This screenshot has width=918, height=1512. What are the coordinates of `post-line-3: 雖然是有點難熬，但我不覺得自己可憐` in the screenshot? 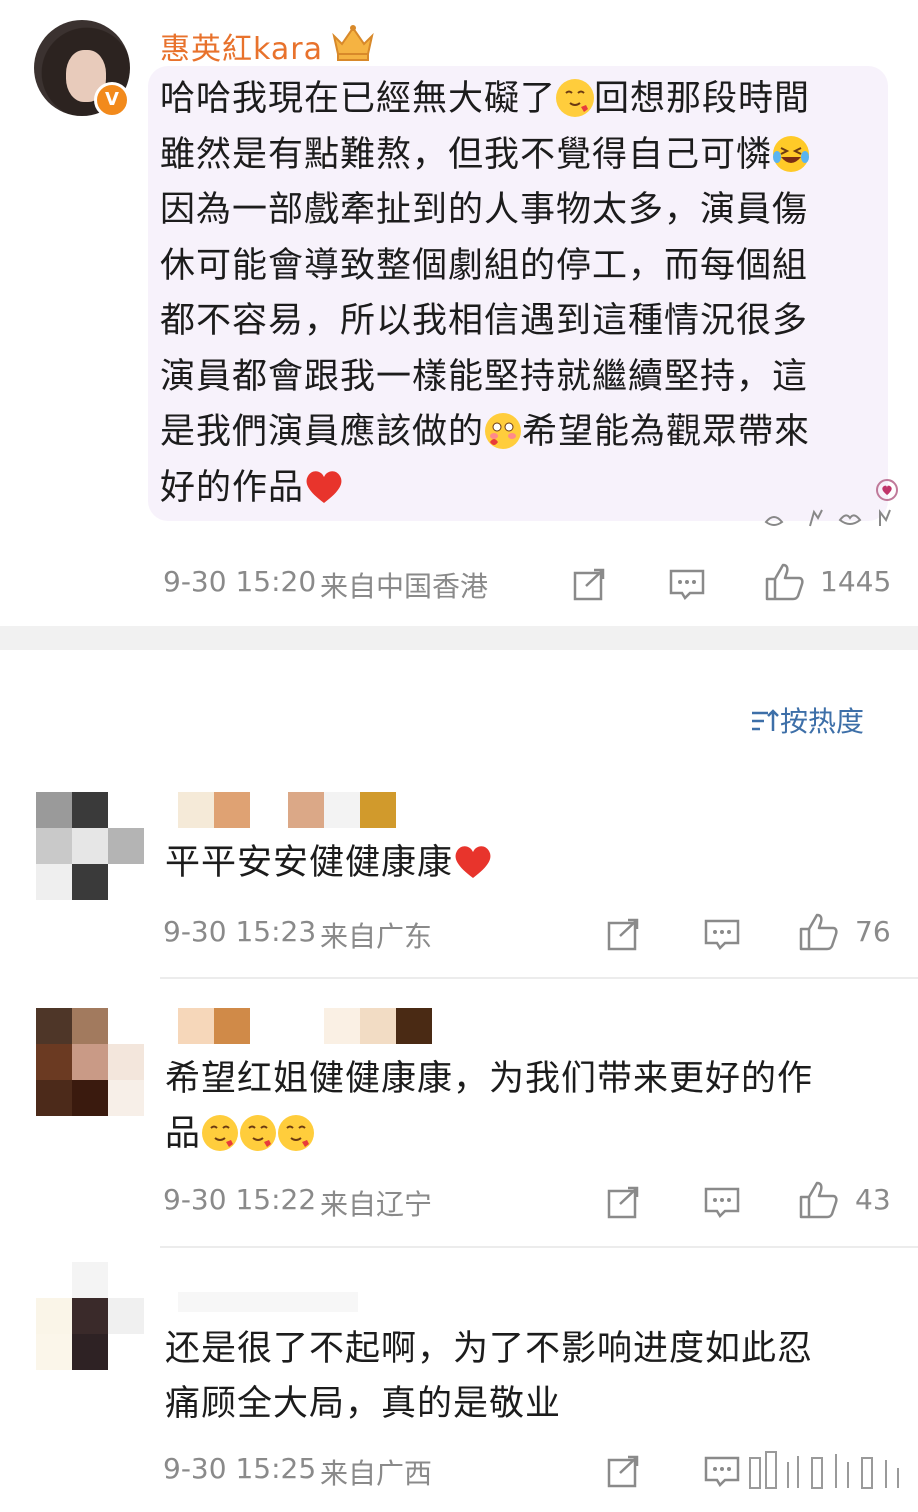 It's located at (466, 154).